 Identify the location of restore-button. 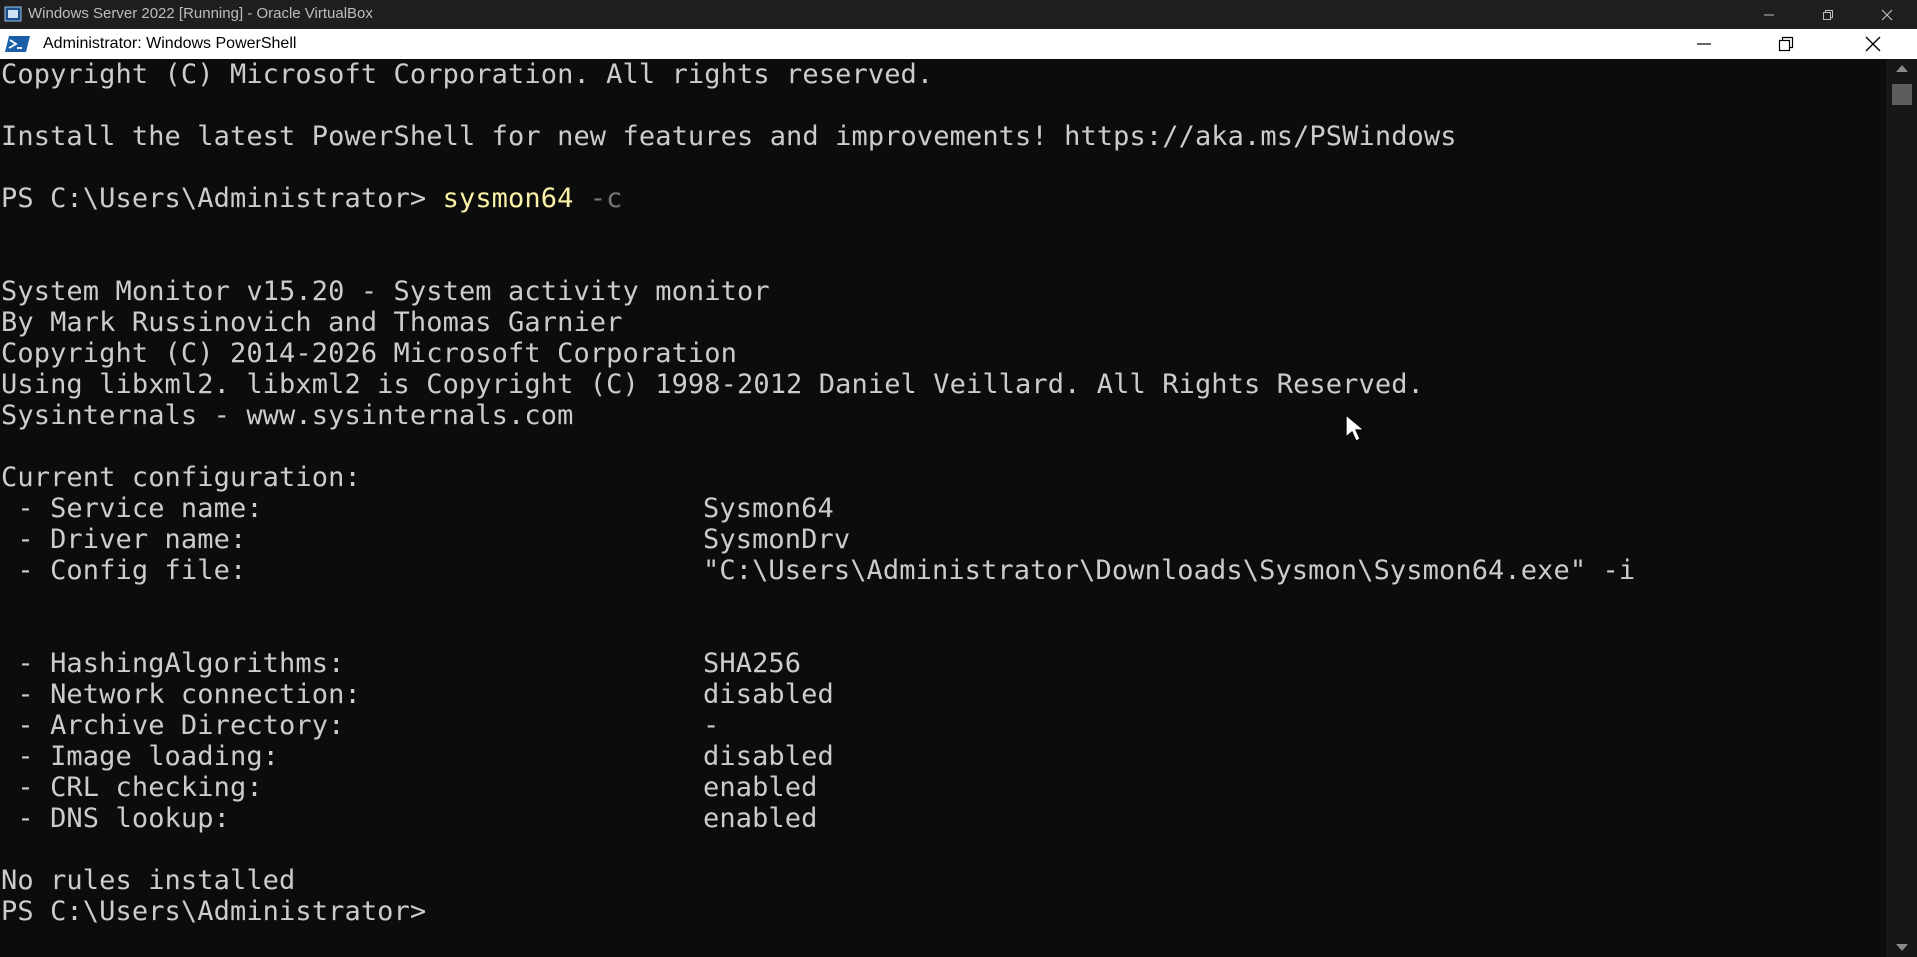
(1786, 44).